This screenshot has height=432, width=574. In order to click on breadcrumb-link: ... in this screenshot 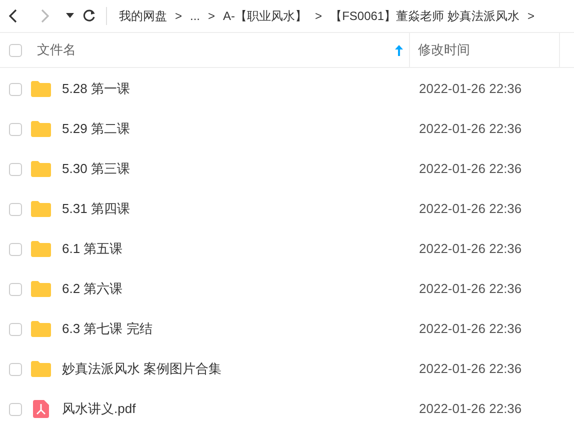, I will do `click(195, 16)`.